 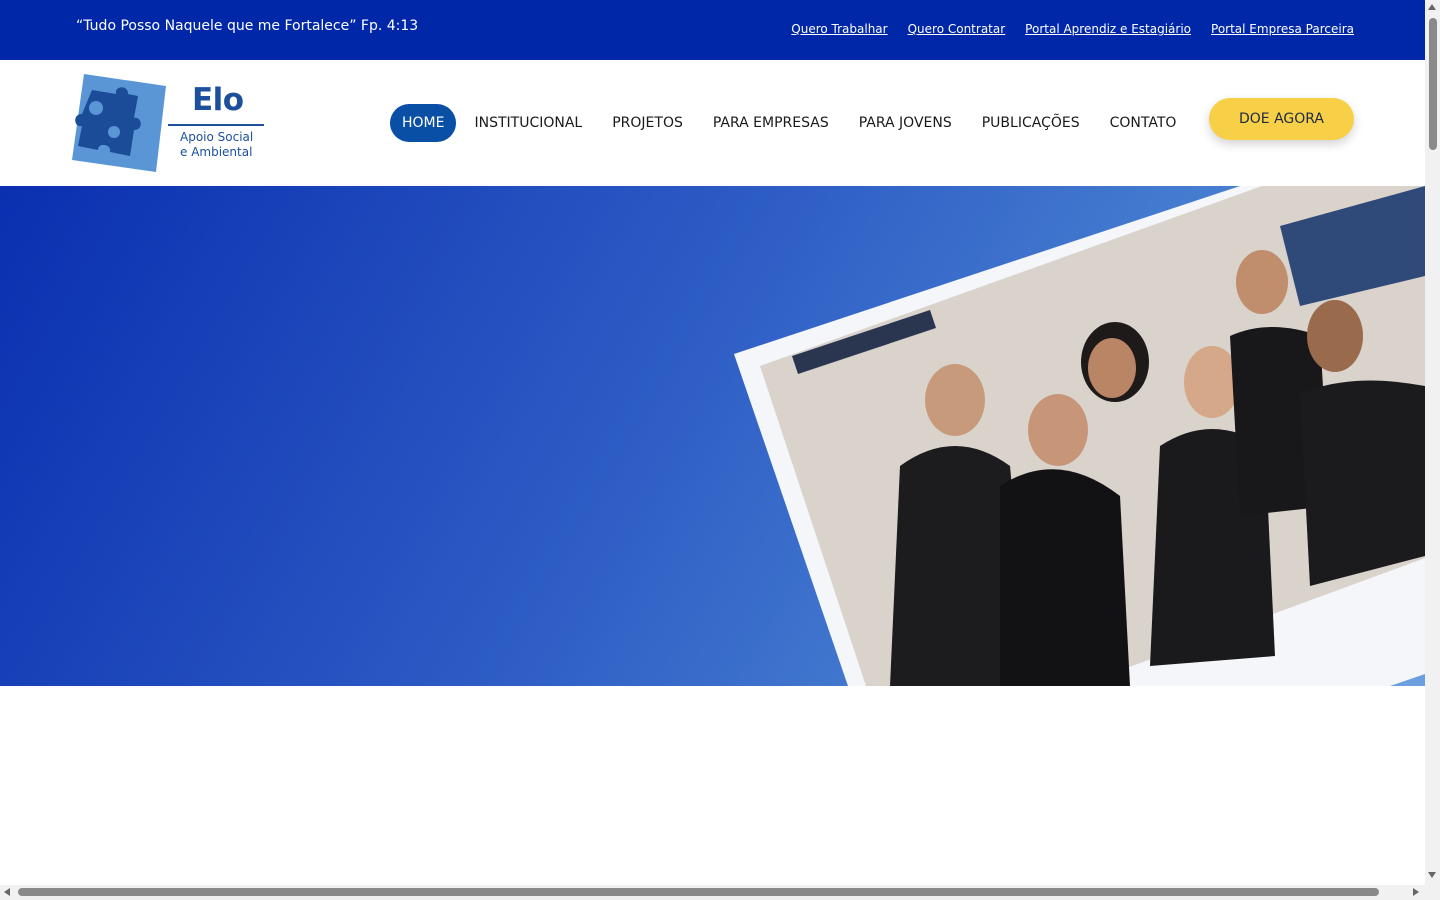 What do you see at coordinates (1282, 29) in the screenshot?
I see `link-portal-empresa: Portal Empresa Parceira` at bounding box center [1282, 29].